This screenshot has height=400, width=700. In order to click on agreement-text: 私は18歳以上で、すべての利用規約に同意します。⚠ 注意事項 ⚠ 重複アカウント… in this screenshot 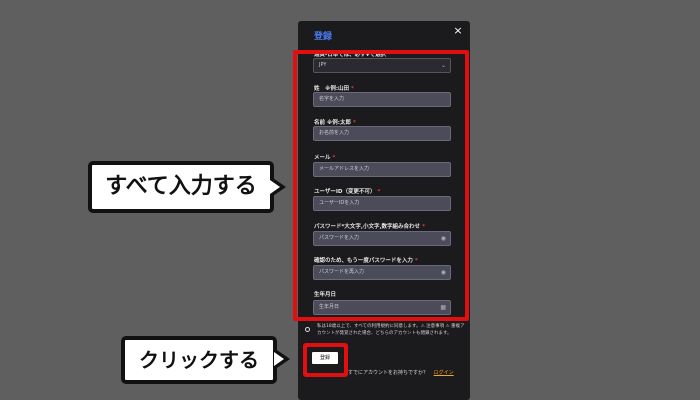, I will do `click(391, 330)`.